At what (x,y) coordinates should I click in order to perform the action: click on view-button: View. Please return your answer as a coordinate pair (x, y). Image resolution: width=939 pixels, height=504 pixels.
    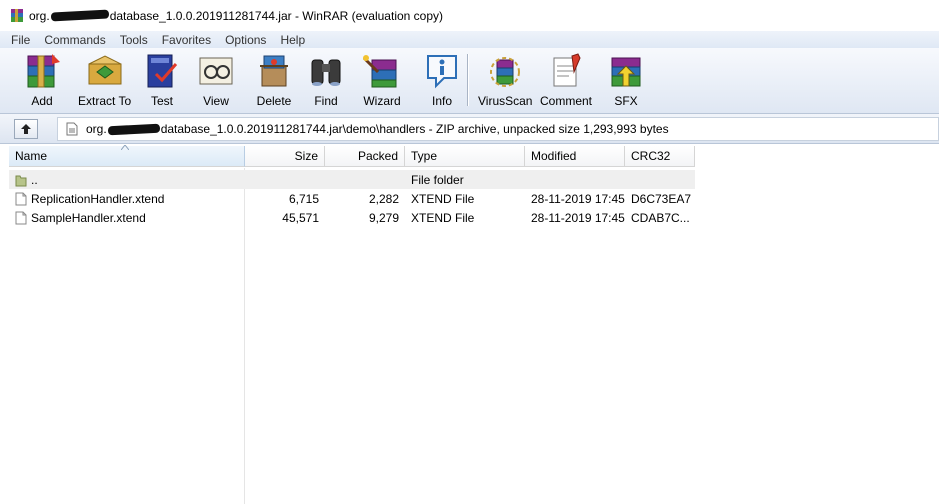
    Looking at the image, I should click on (216, 81).